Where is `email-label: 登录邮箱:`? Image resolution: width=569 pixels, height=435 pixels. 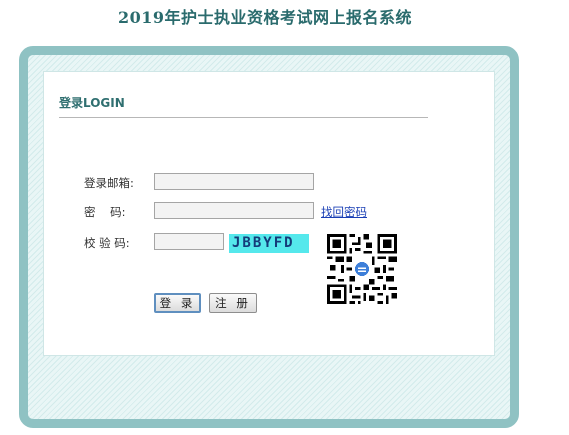 email-label: 登录邮箱: is located at coordinates (109, 183).